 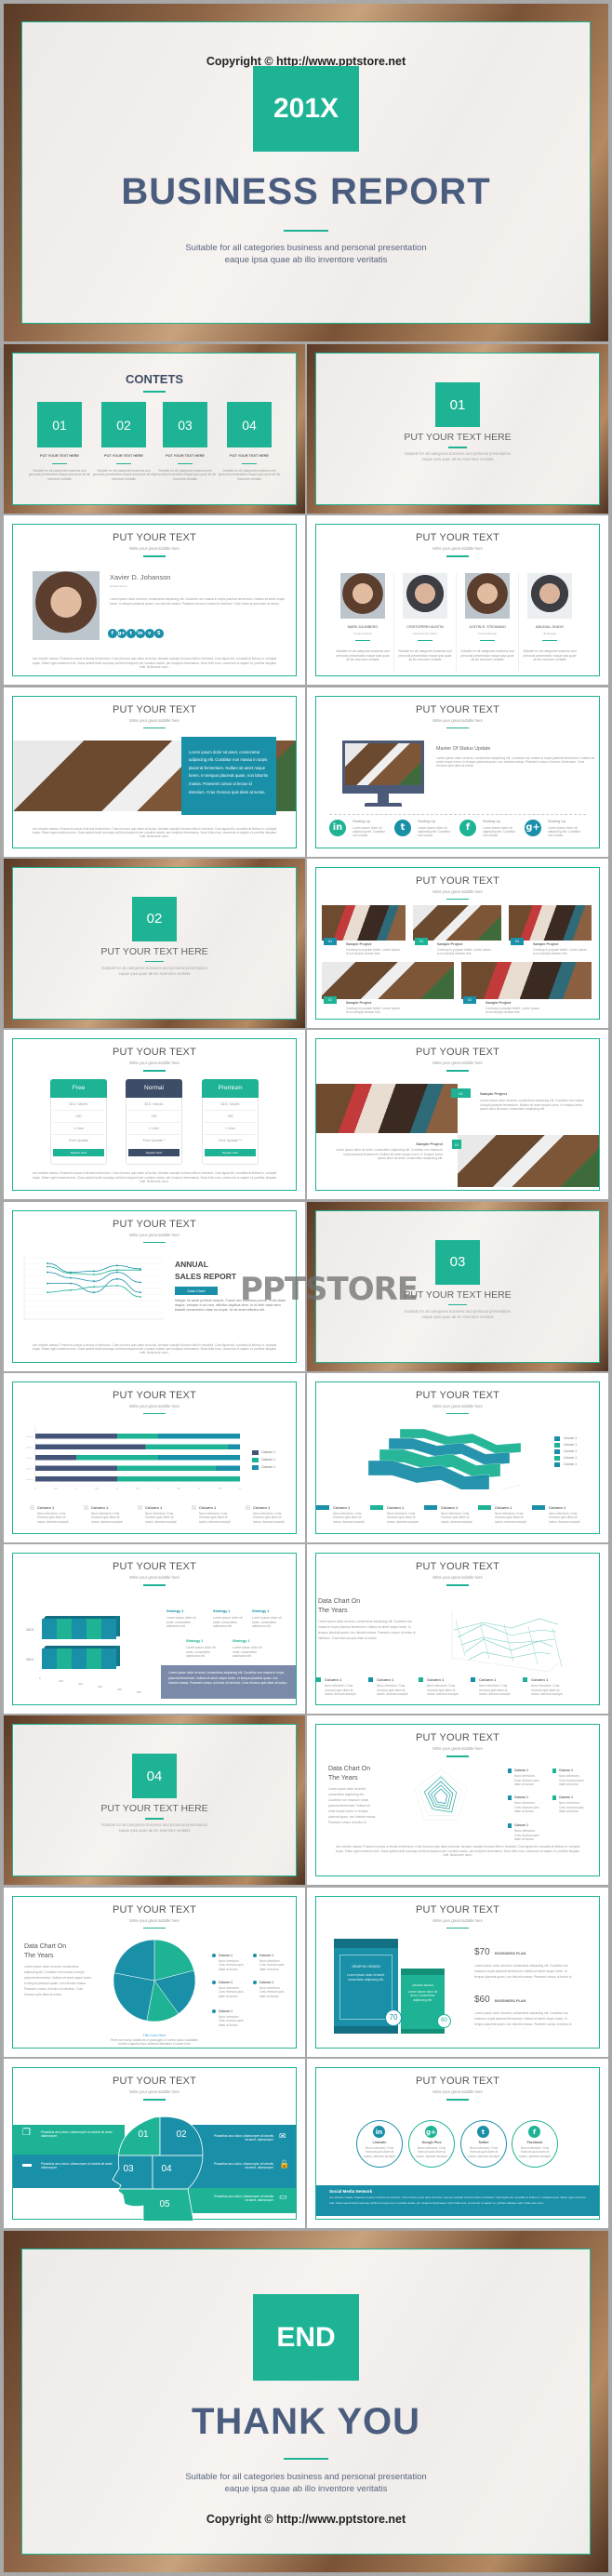 What do you see at coordinates (27, 2164) in the screenshot?
I see `briefcase-icon: ▬` at bounding box center [27, 2164].